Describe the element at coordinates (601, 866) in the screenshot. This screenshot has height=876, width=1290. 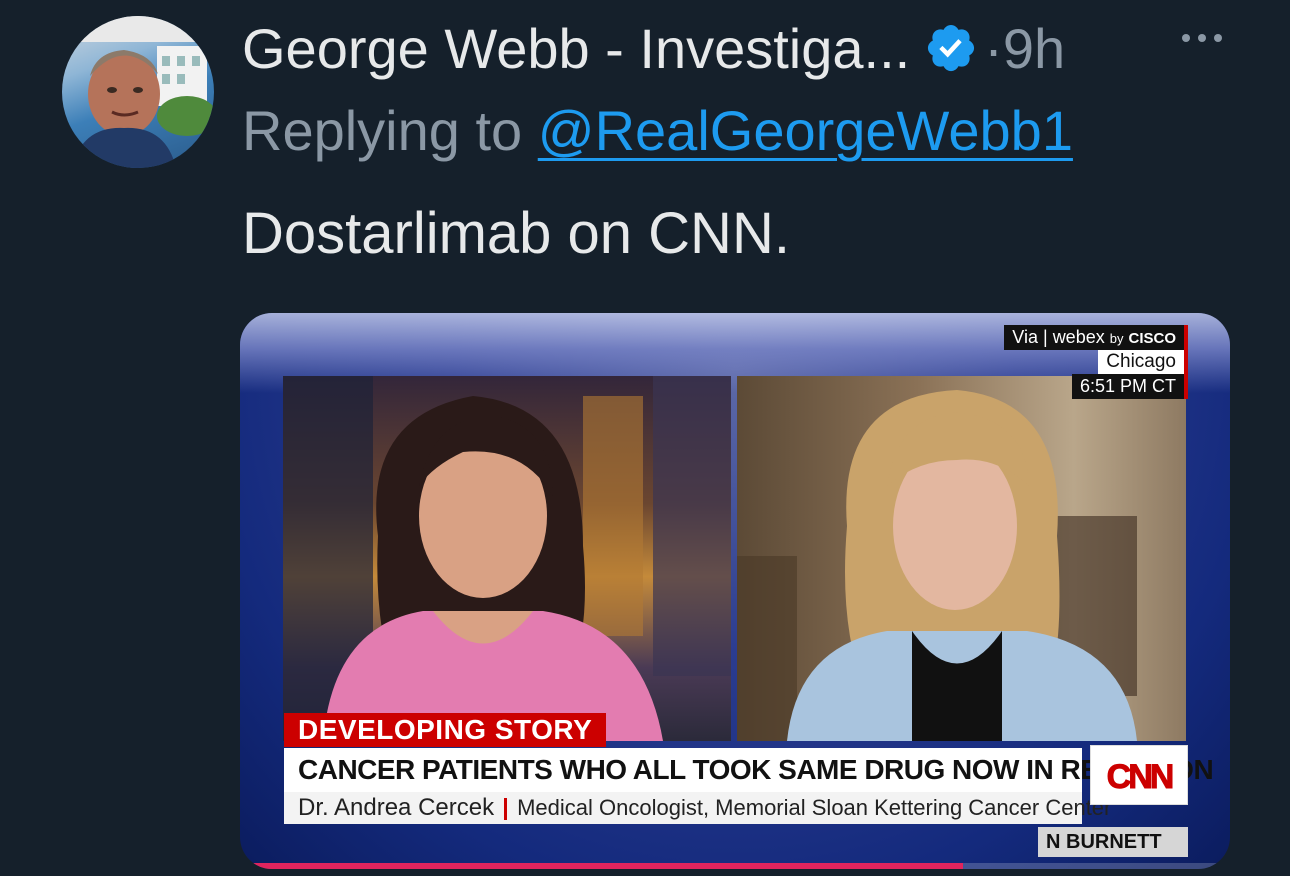
I see `video-progress-fill` at that location.